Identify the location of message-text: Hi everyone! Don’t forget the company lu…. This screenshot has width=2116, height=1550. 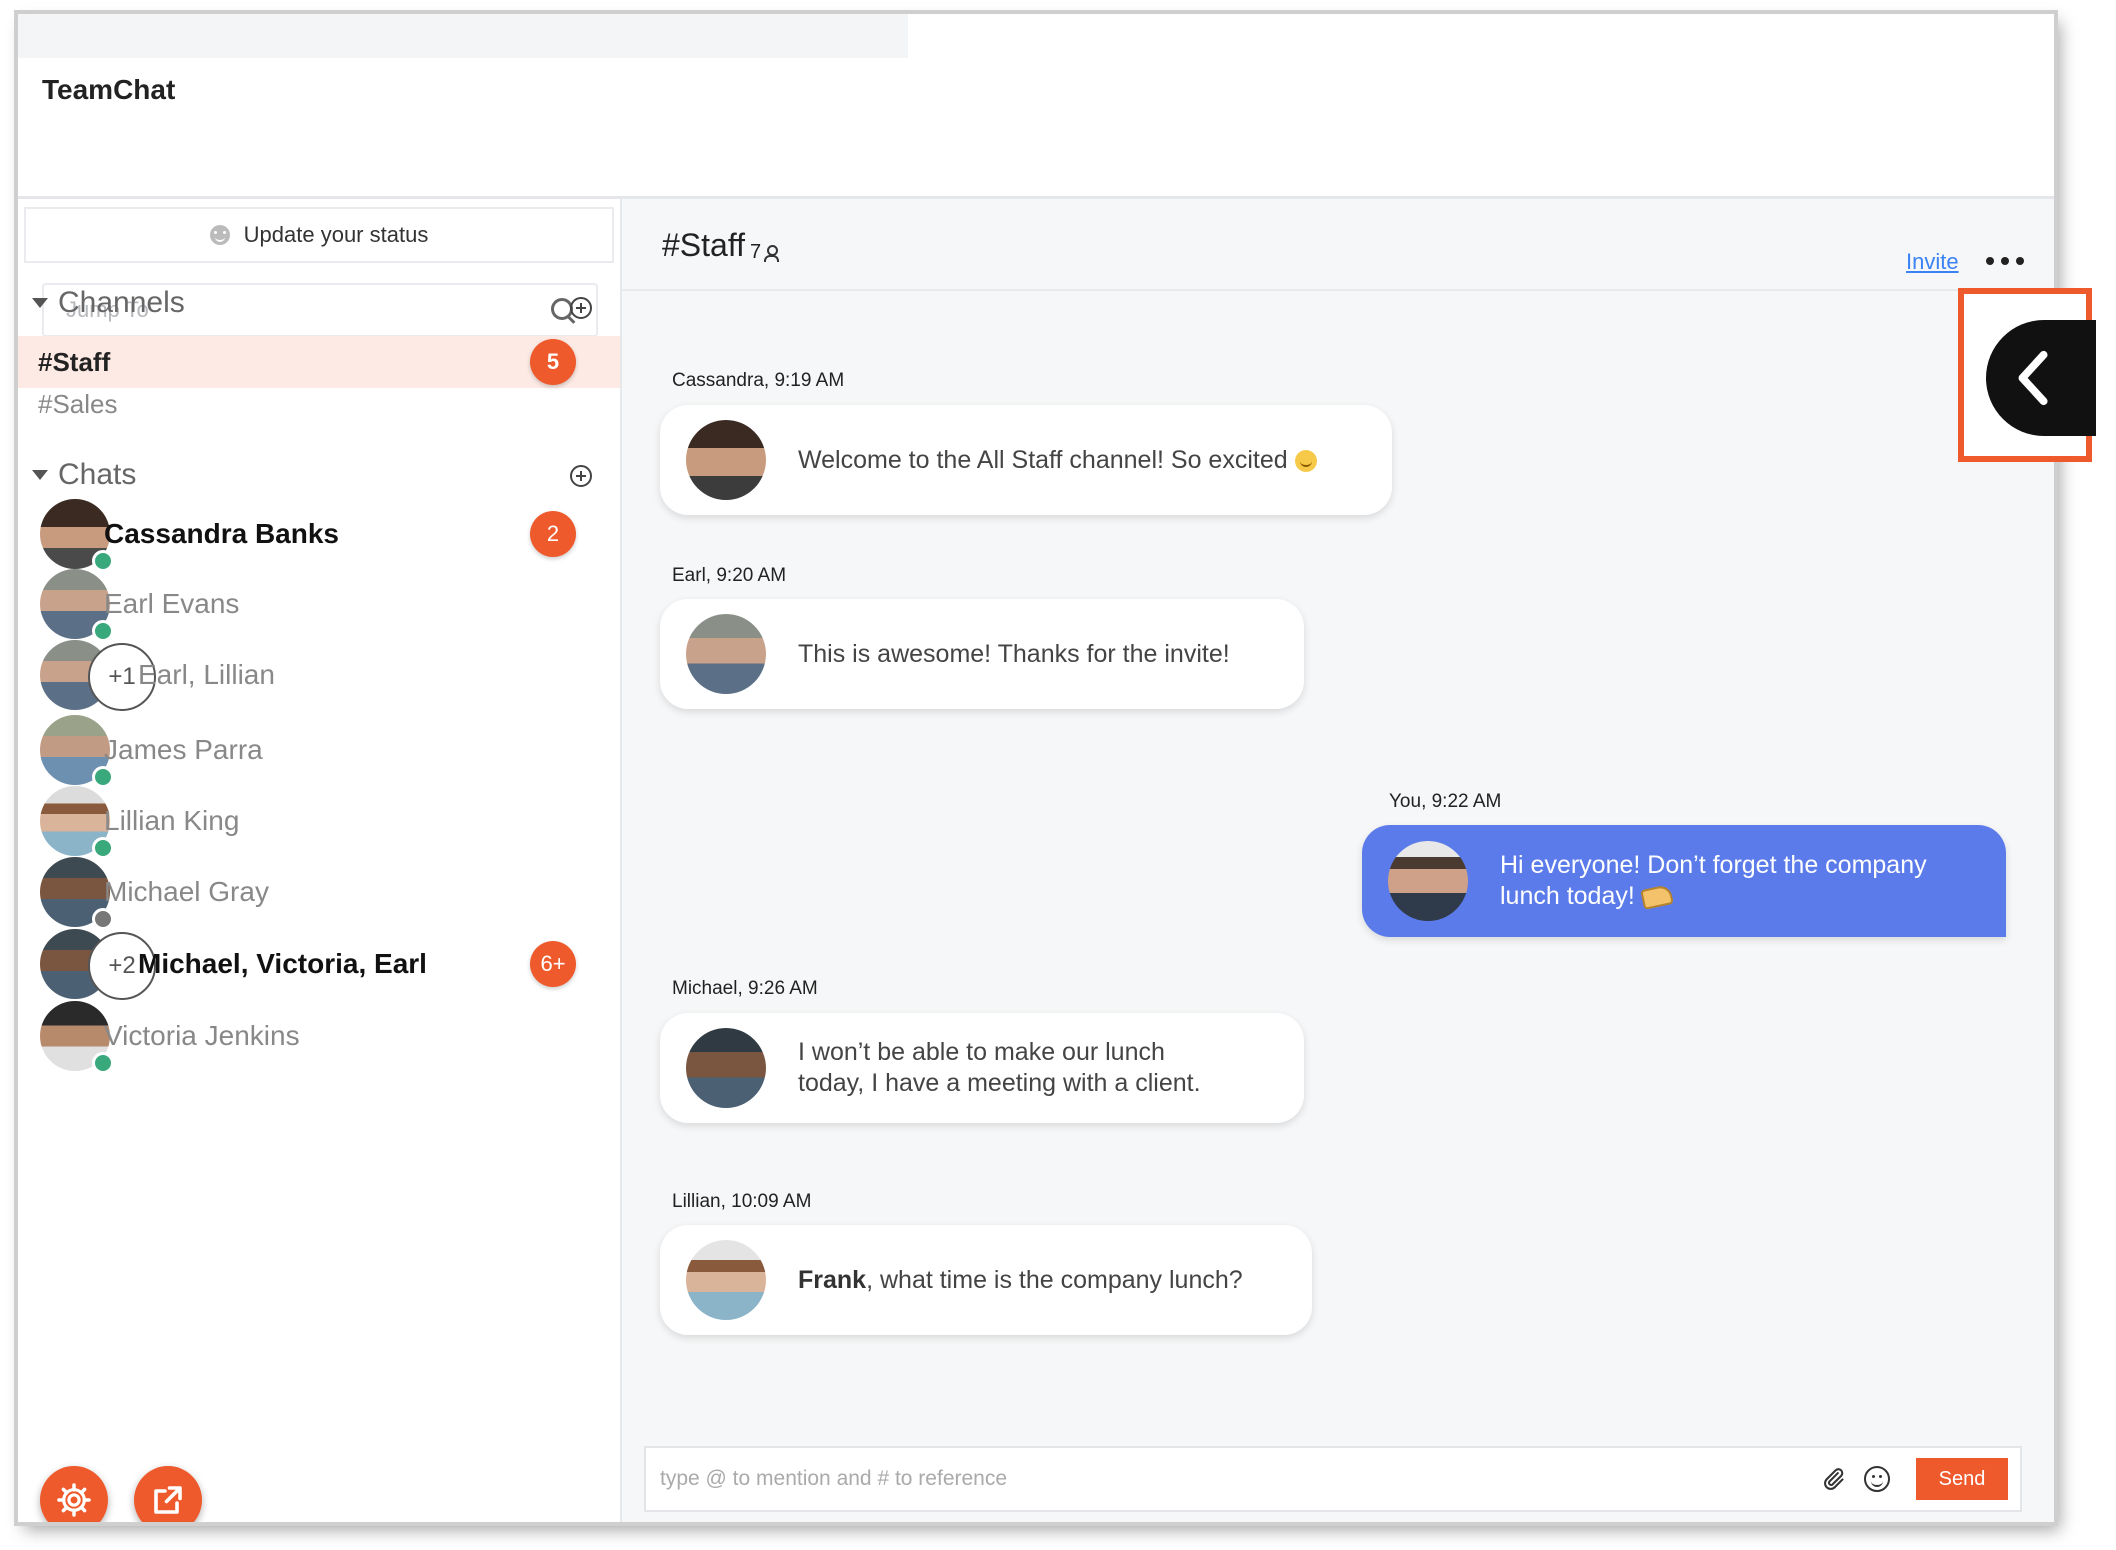
(1713, 881).